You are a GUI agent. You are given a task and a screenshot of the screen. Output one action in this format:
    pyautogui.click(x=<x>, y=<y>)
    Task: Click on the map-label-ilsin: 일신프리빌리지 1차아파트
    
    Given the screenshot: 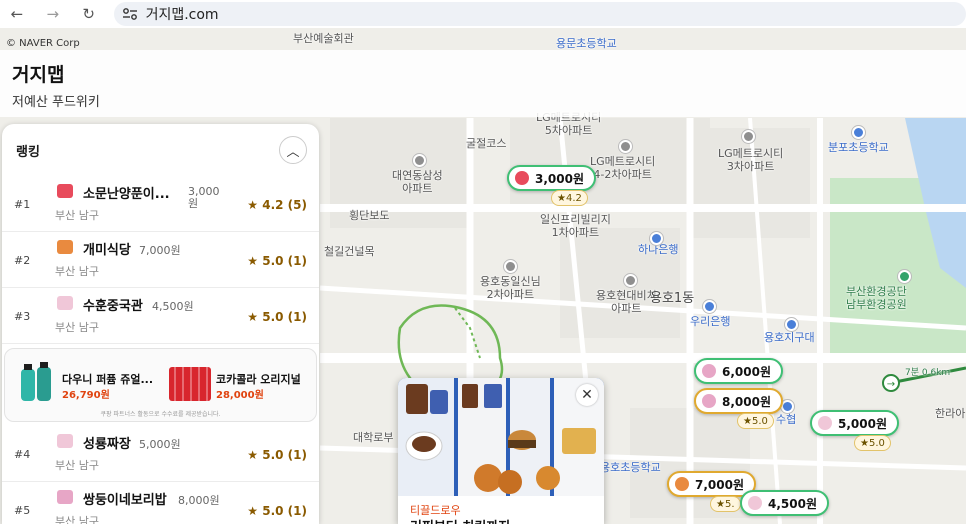 What is the action you would take?
    pyautogui.click(x=575, y=226)
    